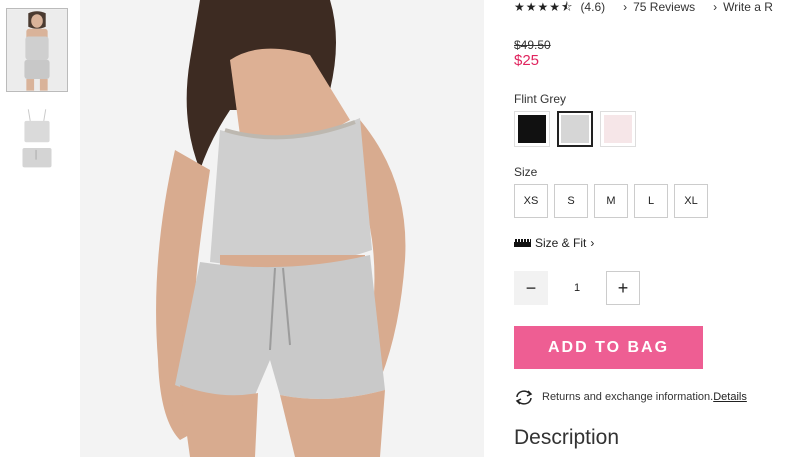 Image resolution: width=789 pixels, height=457 pixels. Describe the element at coordinates (540, 99) in the screenshot. I see `color-label: Flint Grey` at that location.